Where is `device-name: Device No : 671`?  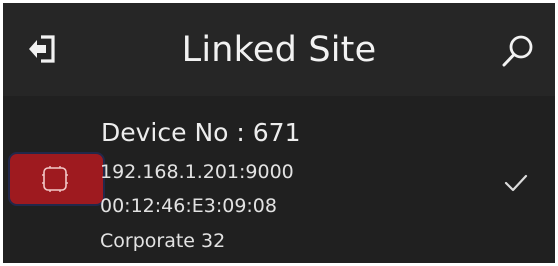 device-name: Device No : 671 is located at coordinates (201, 132).